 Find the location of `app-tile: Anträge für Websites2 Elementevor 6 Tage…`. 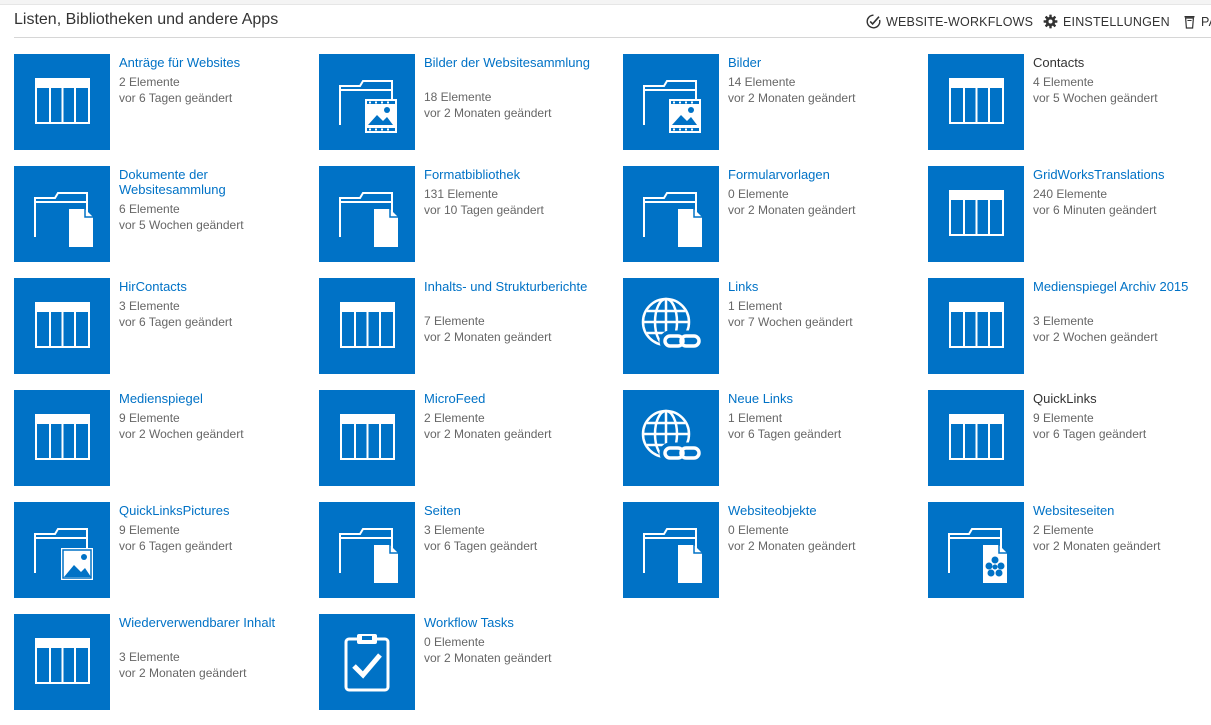

app-tile: Anträge für Websites2 Elementevor 6 Tage… is located at coordinates (164, 102).